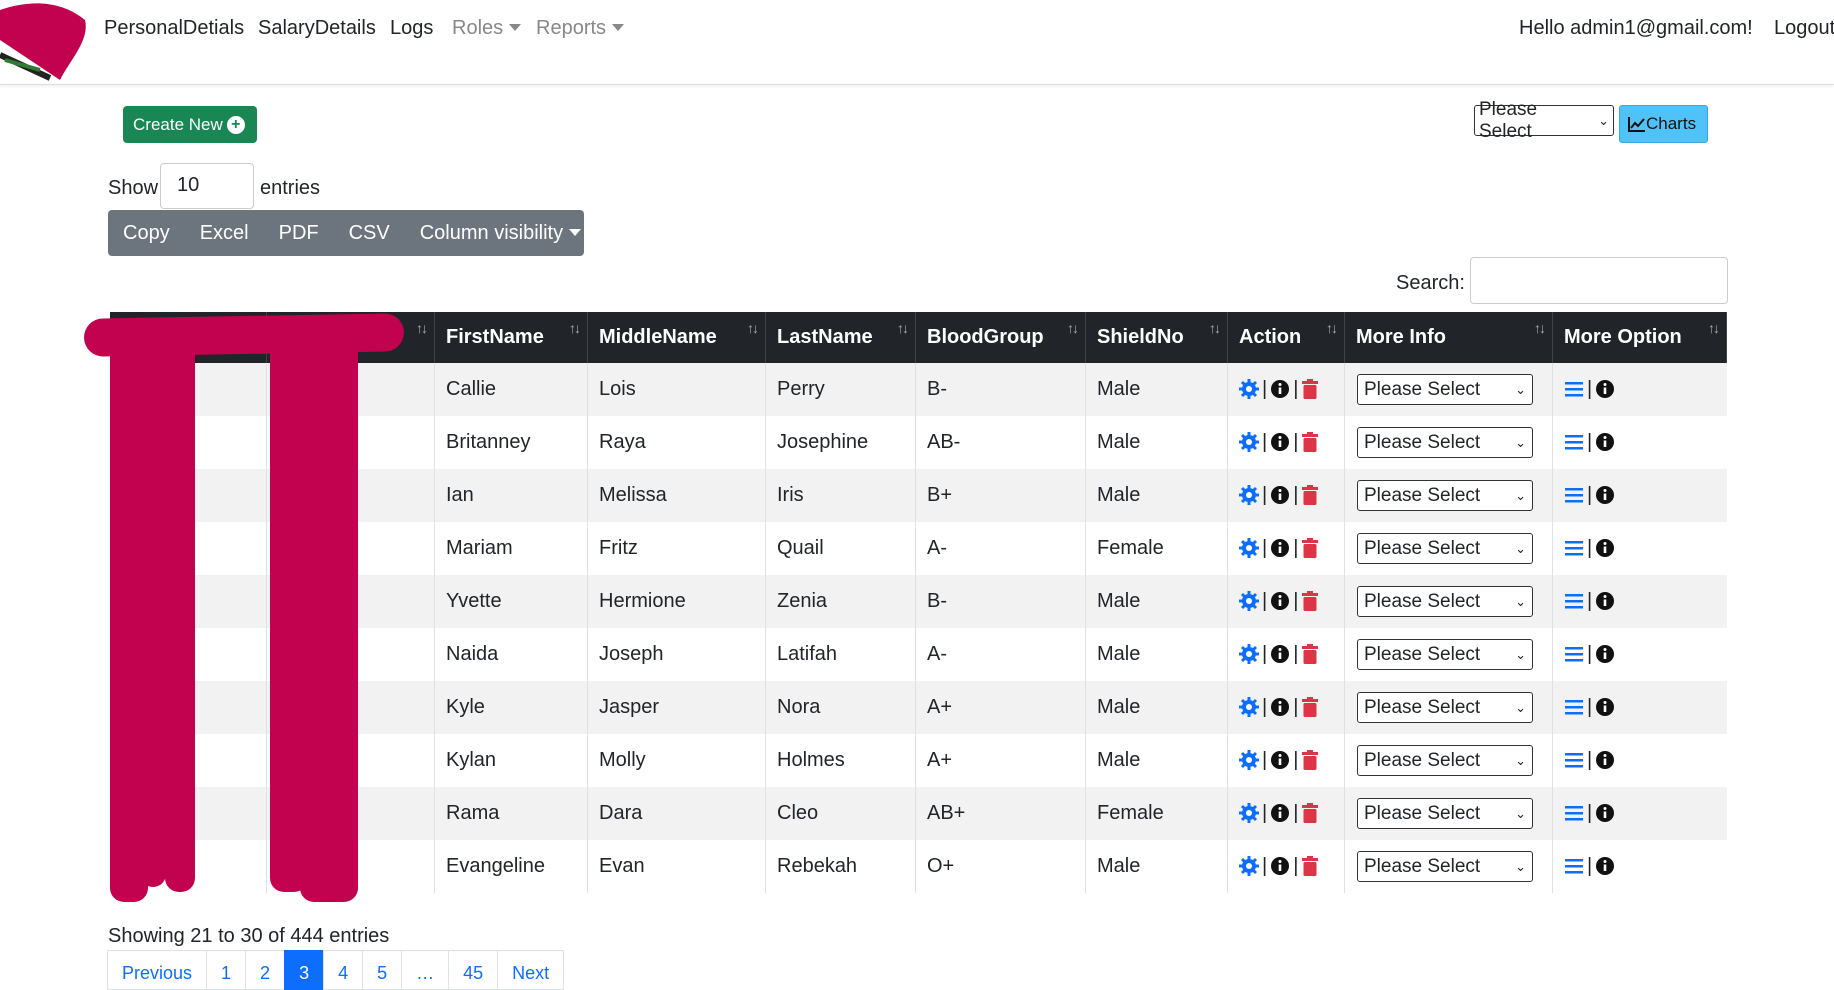 Image resolution: width=1834 pixels, height=990 pixels. I want to click on nav-salary-details: SalaryDetails, so click(317, 28).